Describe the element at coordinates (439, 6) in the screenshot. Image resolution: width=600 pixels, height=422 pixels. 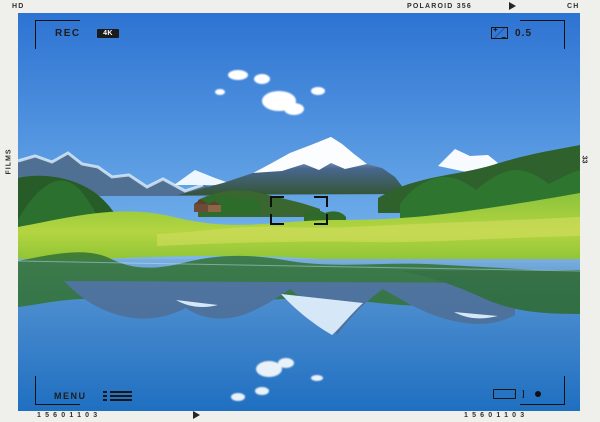
I see `film-top-center-label: POLAROID 356` at that location.